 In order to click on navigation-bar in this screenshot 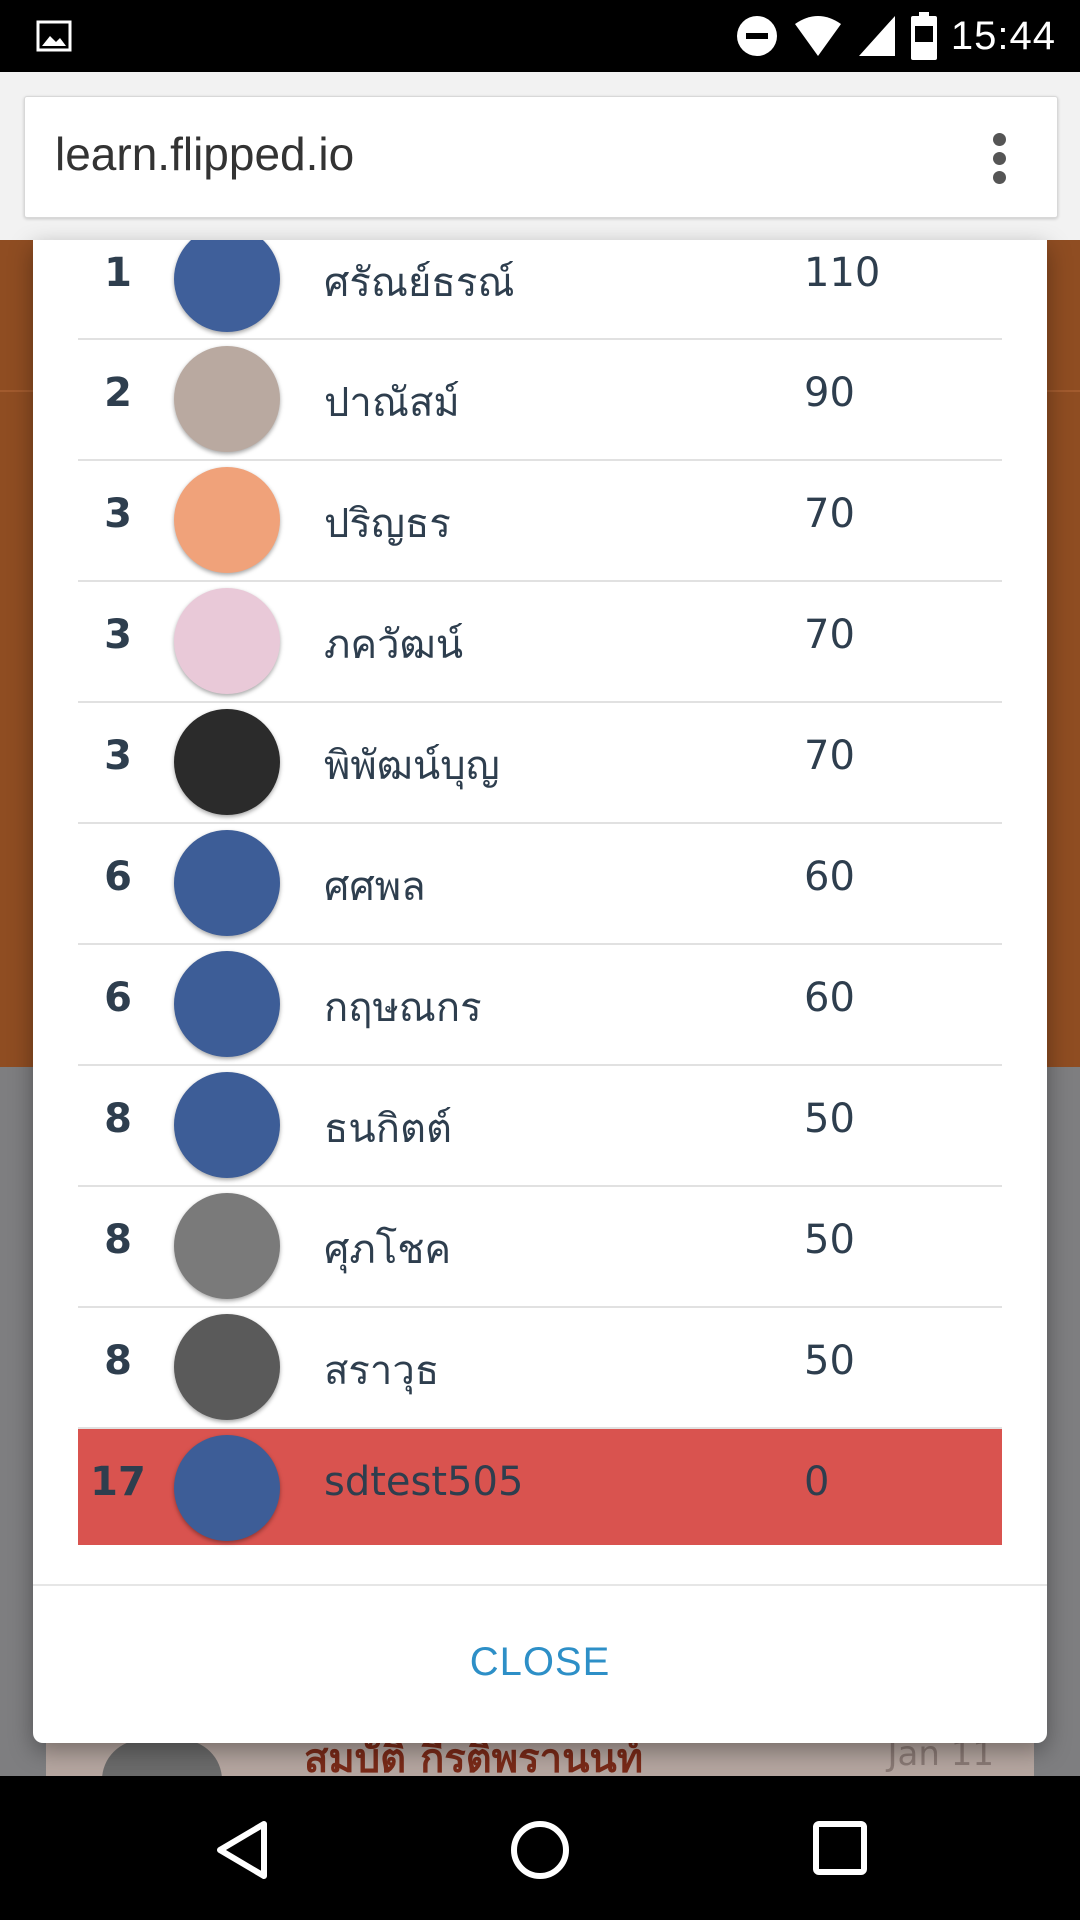, I will do `click(540, 1848)`.